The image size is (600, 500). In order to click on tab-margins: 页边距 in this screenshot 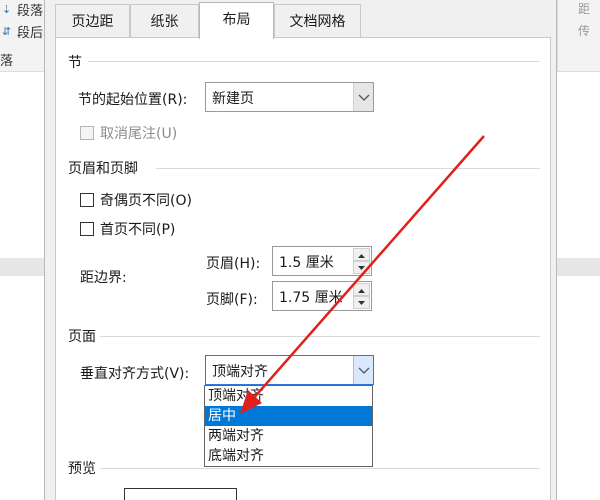, I will do `click(92, 21)`.